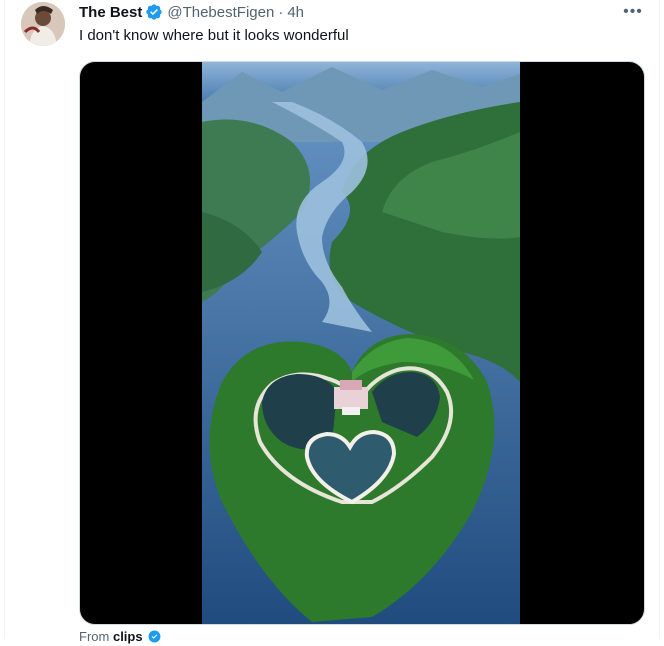 The image size is (664, 646). I want to click on avatar, so click(43, 24).